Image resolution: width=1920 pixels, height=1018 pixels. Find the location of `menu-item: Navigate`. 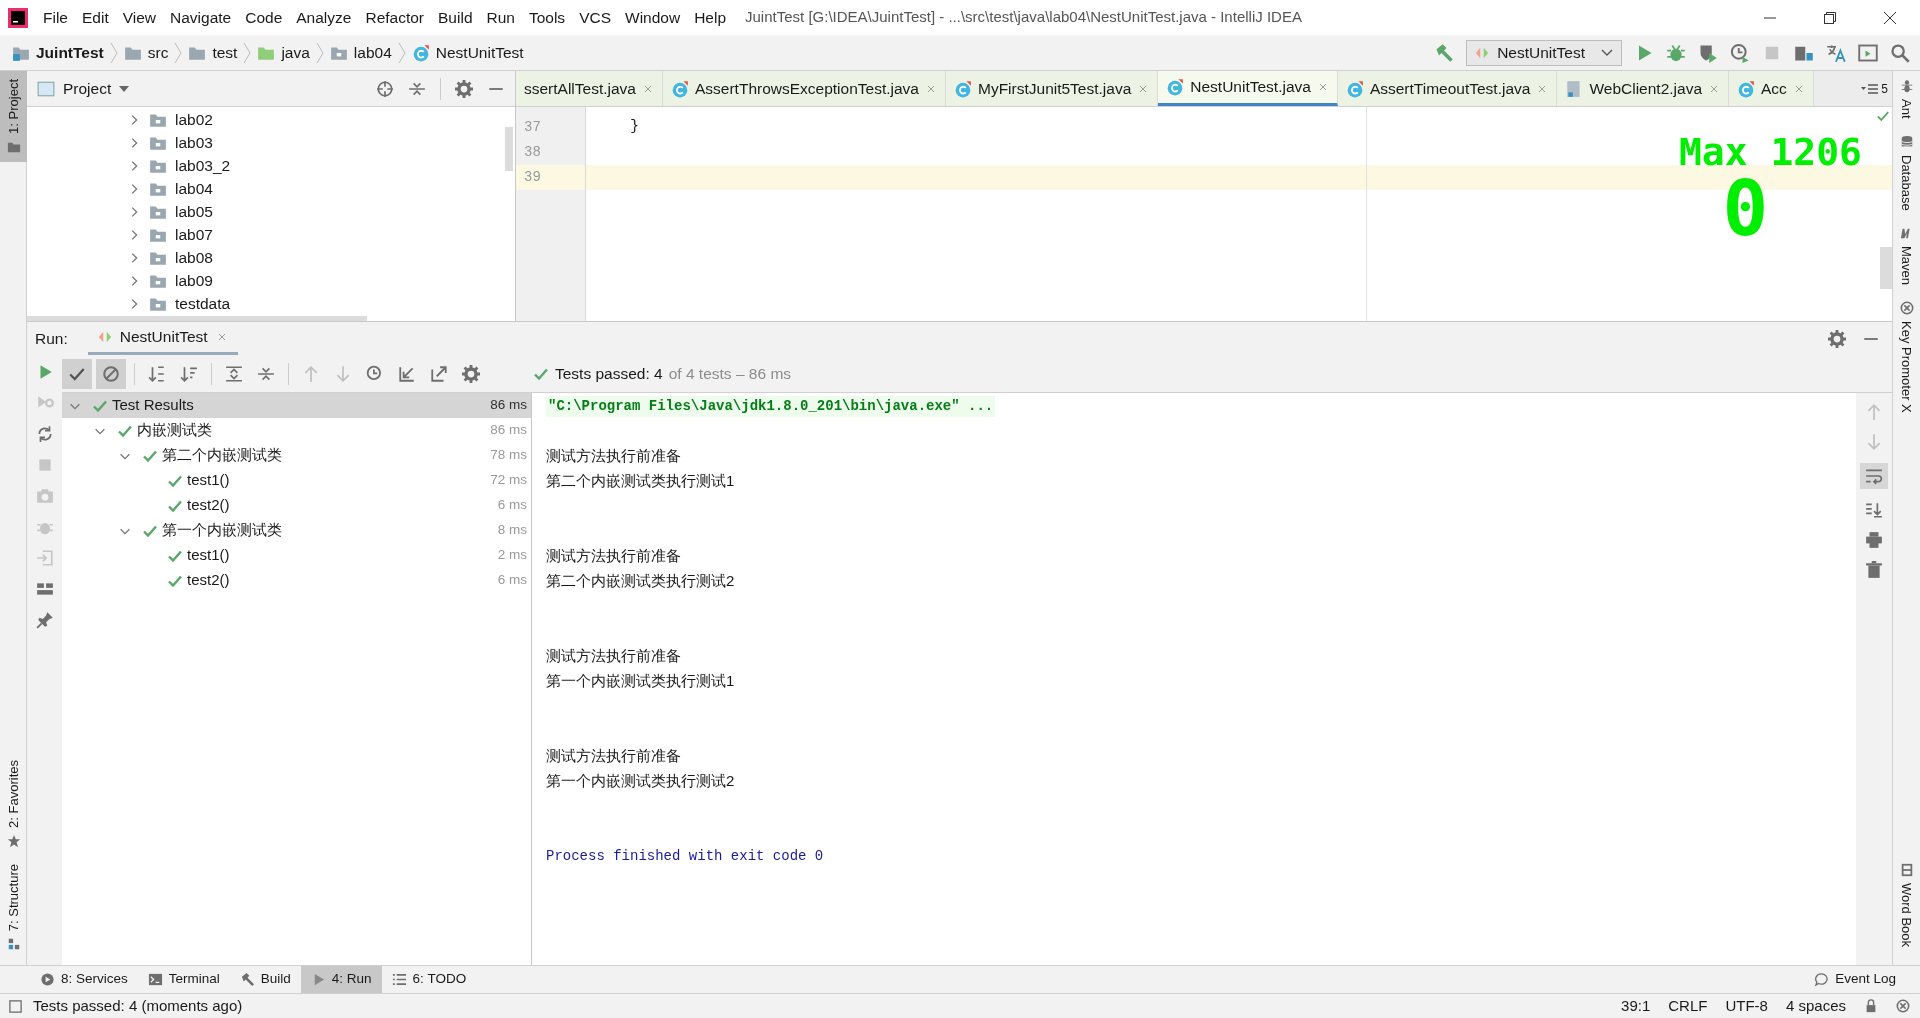

menu-item: Navigate is located at coordinates (201, 17).